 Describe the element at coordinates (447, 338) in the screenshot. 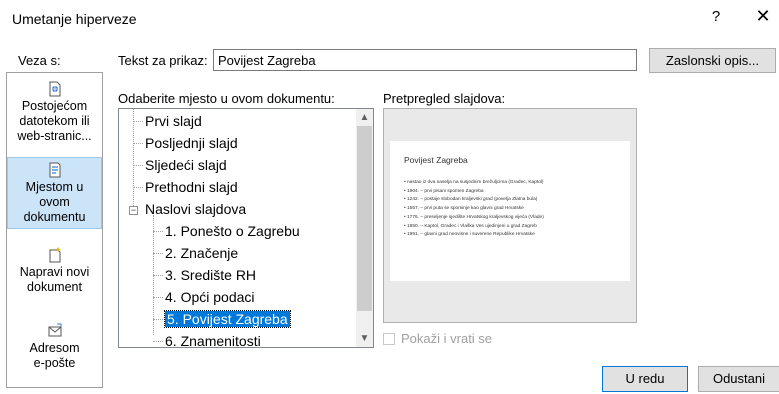

I see `show-and-return-label: Pokaži i vrati se` at that location.